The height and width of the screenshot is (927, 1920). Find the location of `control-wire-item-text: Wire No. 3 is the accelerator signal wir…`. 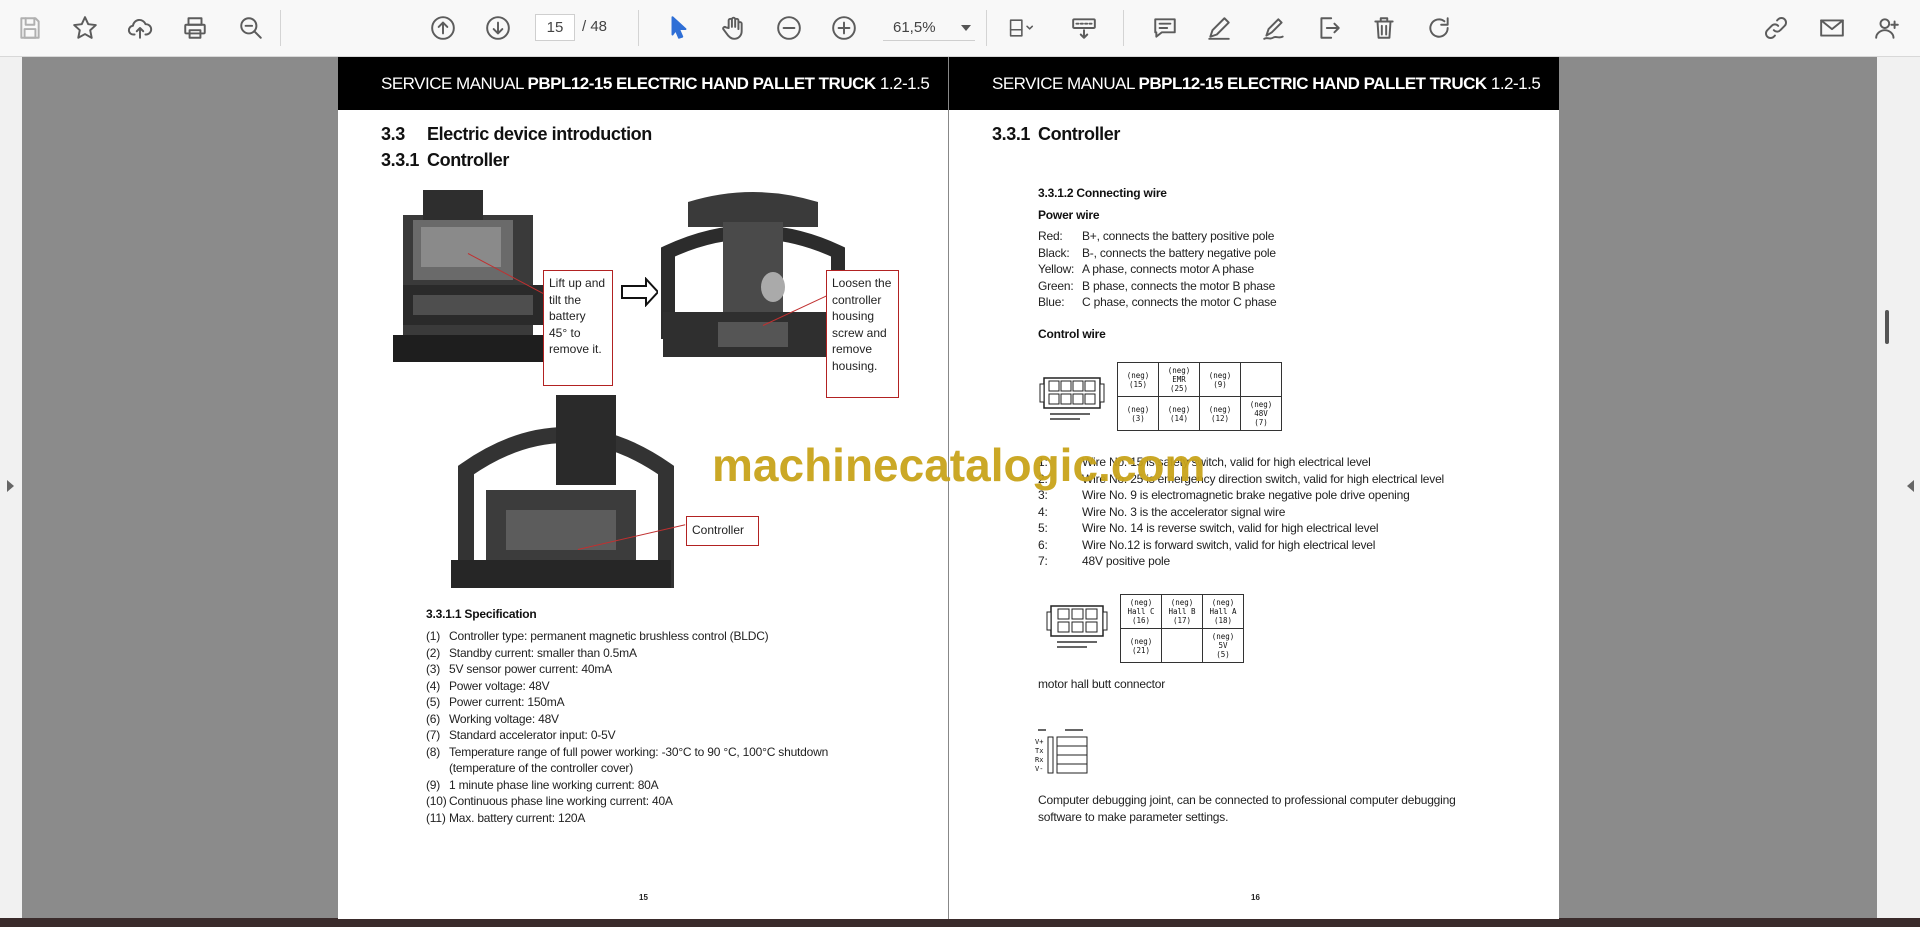

control-wire-item-text: Wire No. 3 is the accelerator signal wir… is located at coordinates (1184, 511).